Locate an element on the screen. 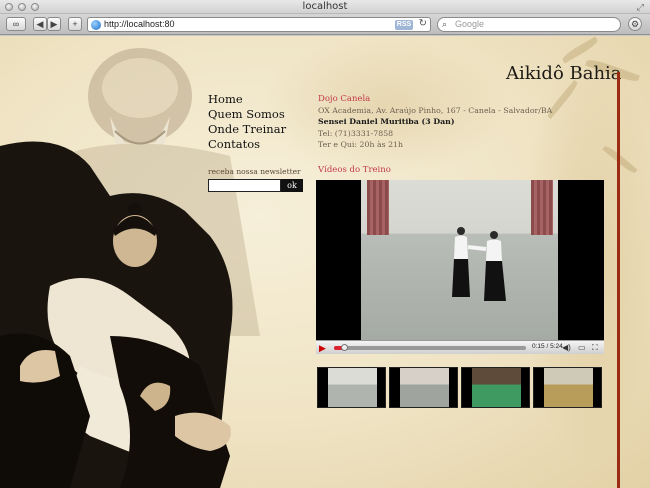 Image resolution: width=650 pixels, height=488 pixels. nav-onde-treinar: Onde Treinar is located at coordinates (247, 129).